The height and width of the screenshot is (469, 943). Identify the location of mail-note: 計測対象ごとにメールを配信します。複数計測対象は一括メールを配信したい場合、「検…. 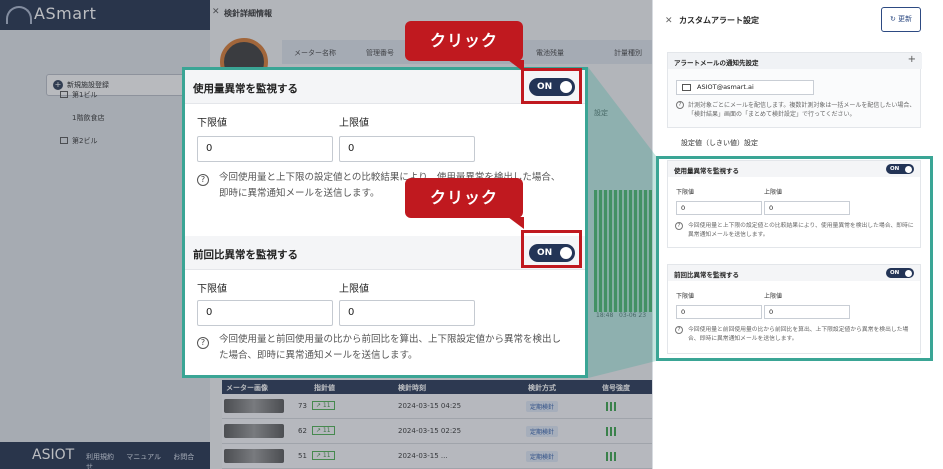
(802, 110).